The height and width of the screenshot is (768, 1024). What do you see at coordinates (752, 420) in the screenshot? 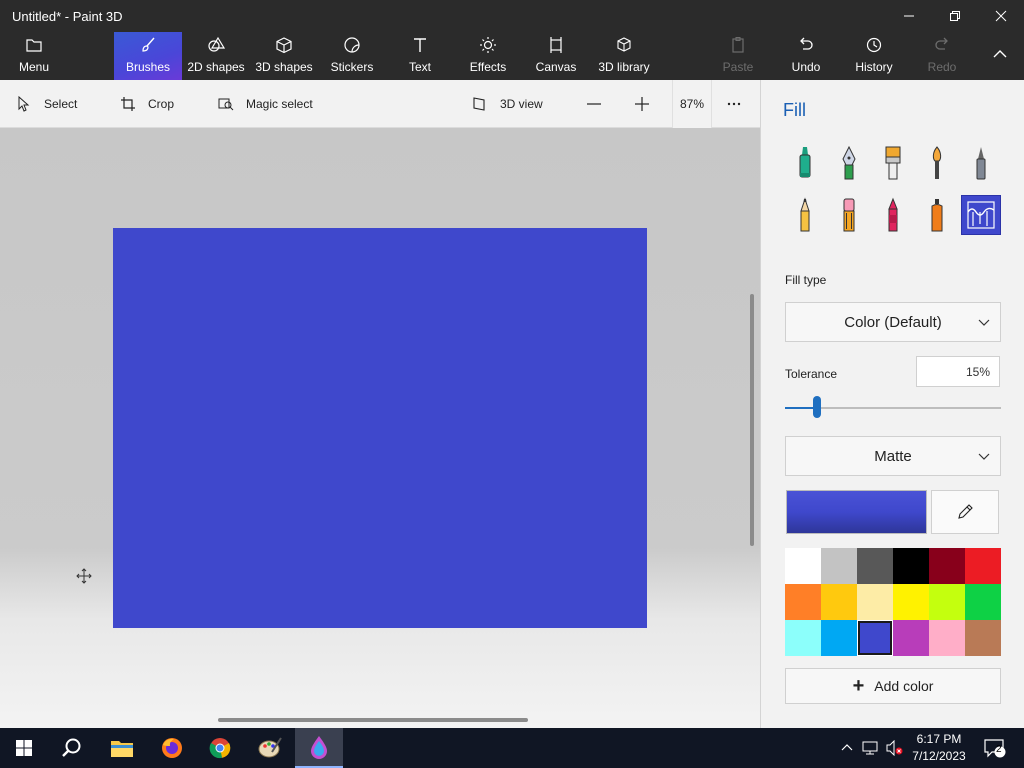
I see `vertical-scrollbar` at bounding box center [752, 420].